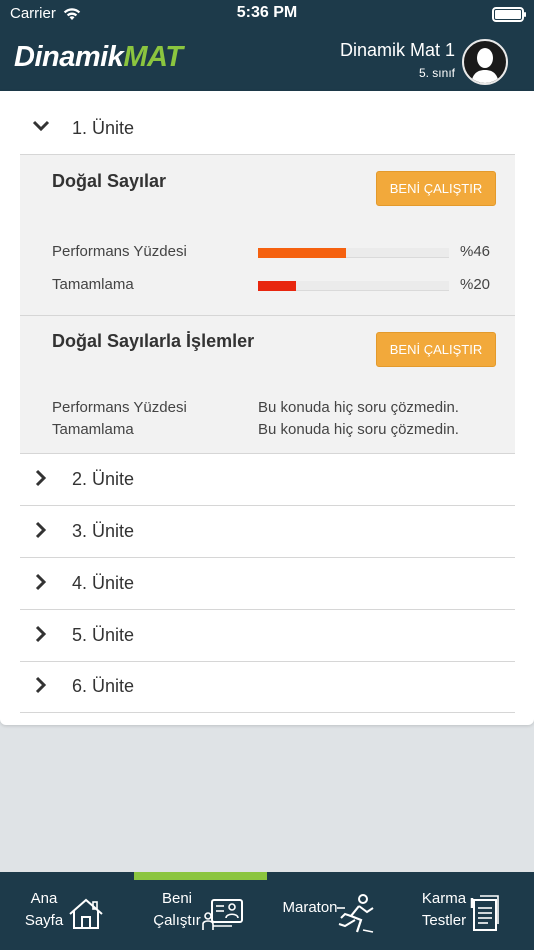 The width and height of the screenshot is (534, 950). I want to click on user-silhouette-icon, so click(485, 65).